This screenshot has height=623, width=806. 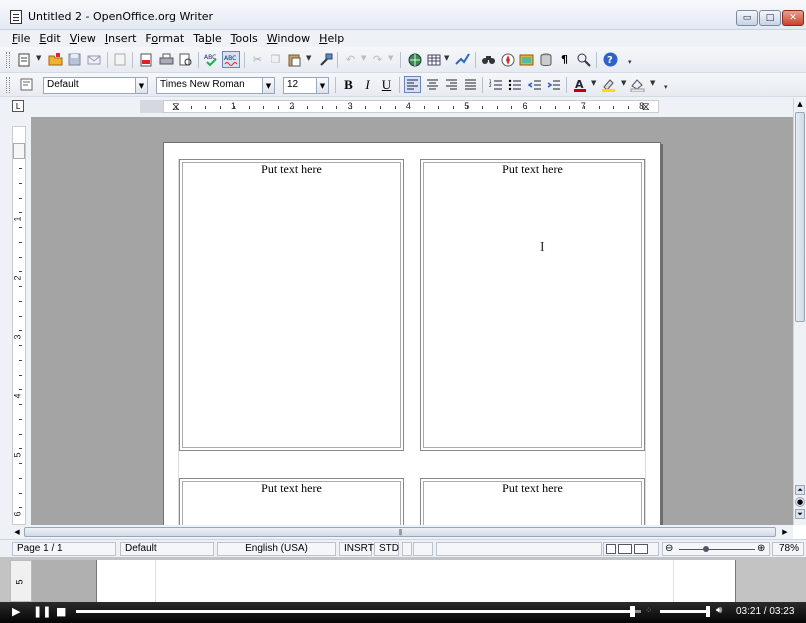 What do you see at coordinates (785, 532) in the screenshot?
I see `scroll-right-icon: ▶` at bounding box center [785, 532].